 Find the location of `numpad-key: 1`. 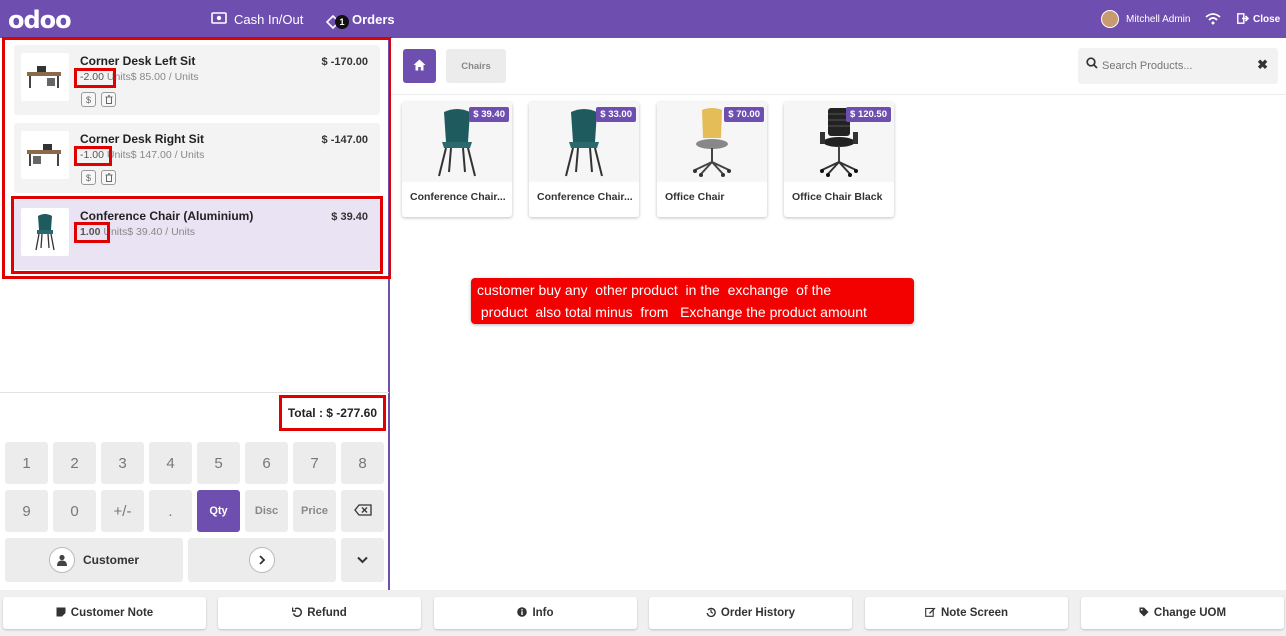

numpad-key: 1 is located at coordinates (26, 463).